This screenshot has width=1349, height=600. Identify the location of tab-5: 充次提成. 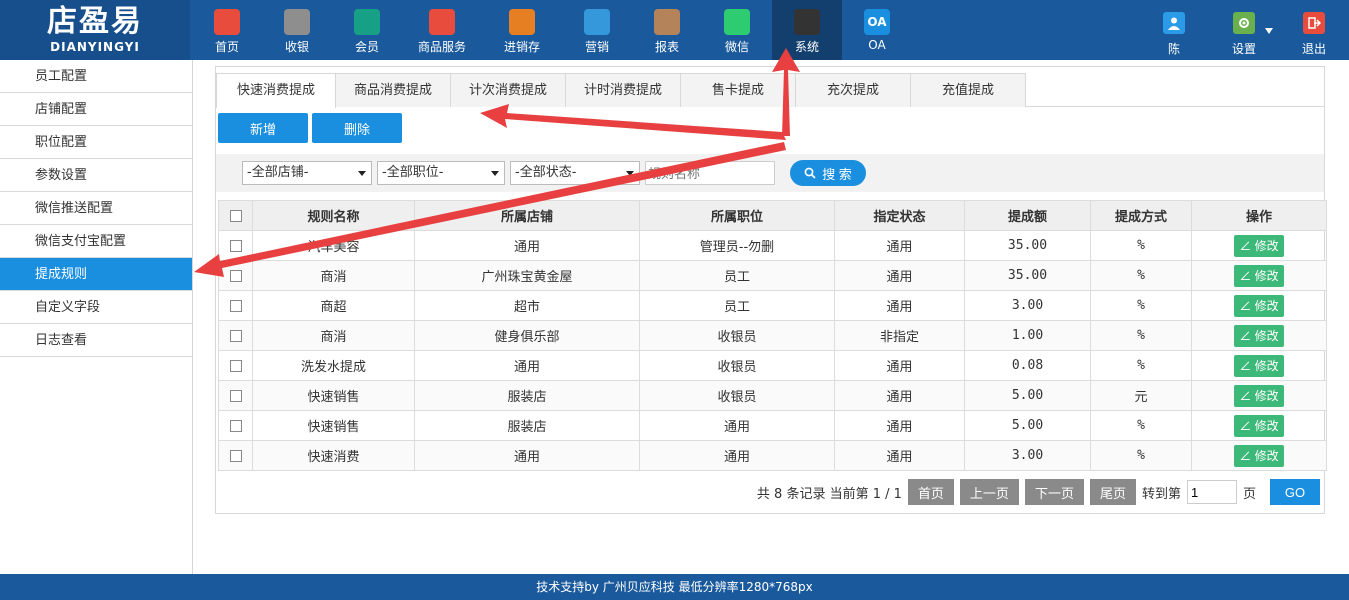
(853, 90).